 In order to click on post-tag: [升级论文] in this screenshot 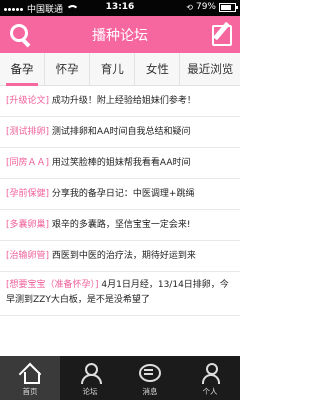, I will do `click(28, 101)`.